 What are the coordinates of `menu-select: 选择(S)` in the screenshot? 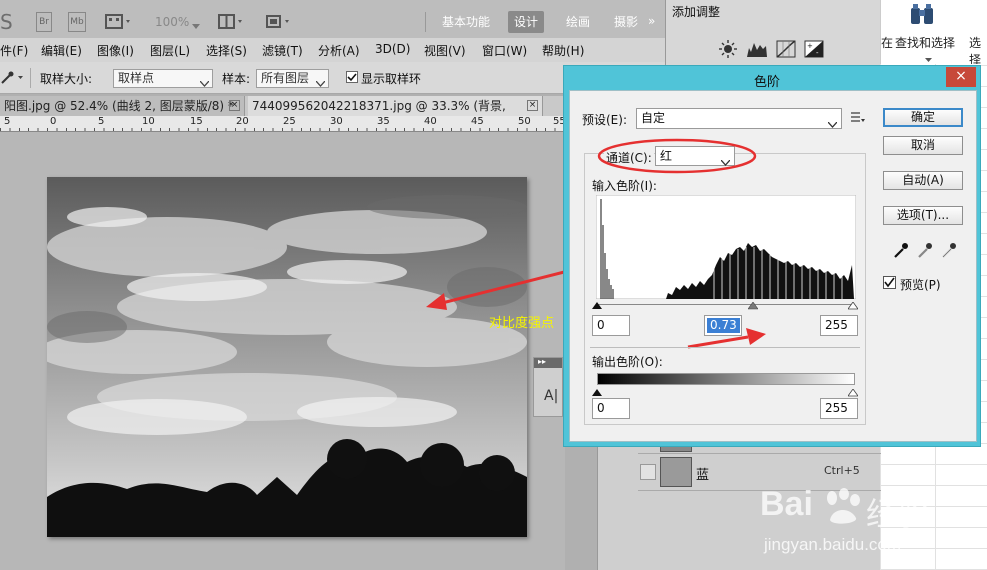 It's located at (226, 50).